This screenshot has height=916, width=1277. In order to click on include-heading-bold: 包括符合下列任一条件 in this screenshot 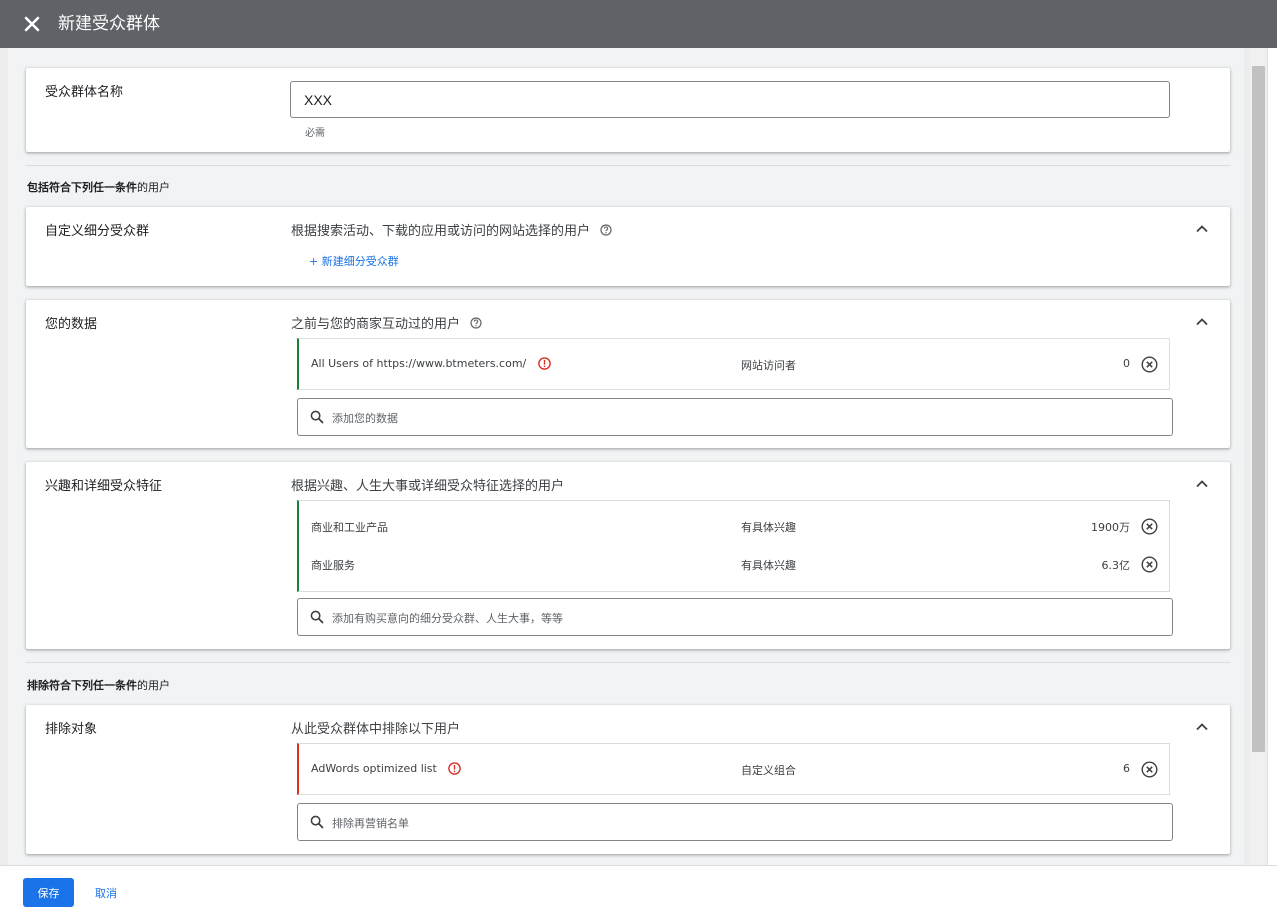, I will do `click(82, 187)`.